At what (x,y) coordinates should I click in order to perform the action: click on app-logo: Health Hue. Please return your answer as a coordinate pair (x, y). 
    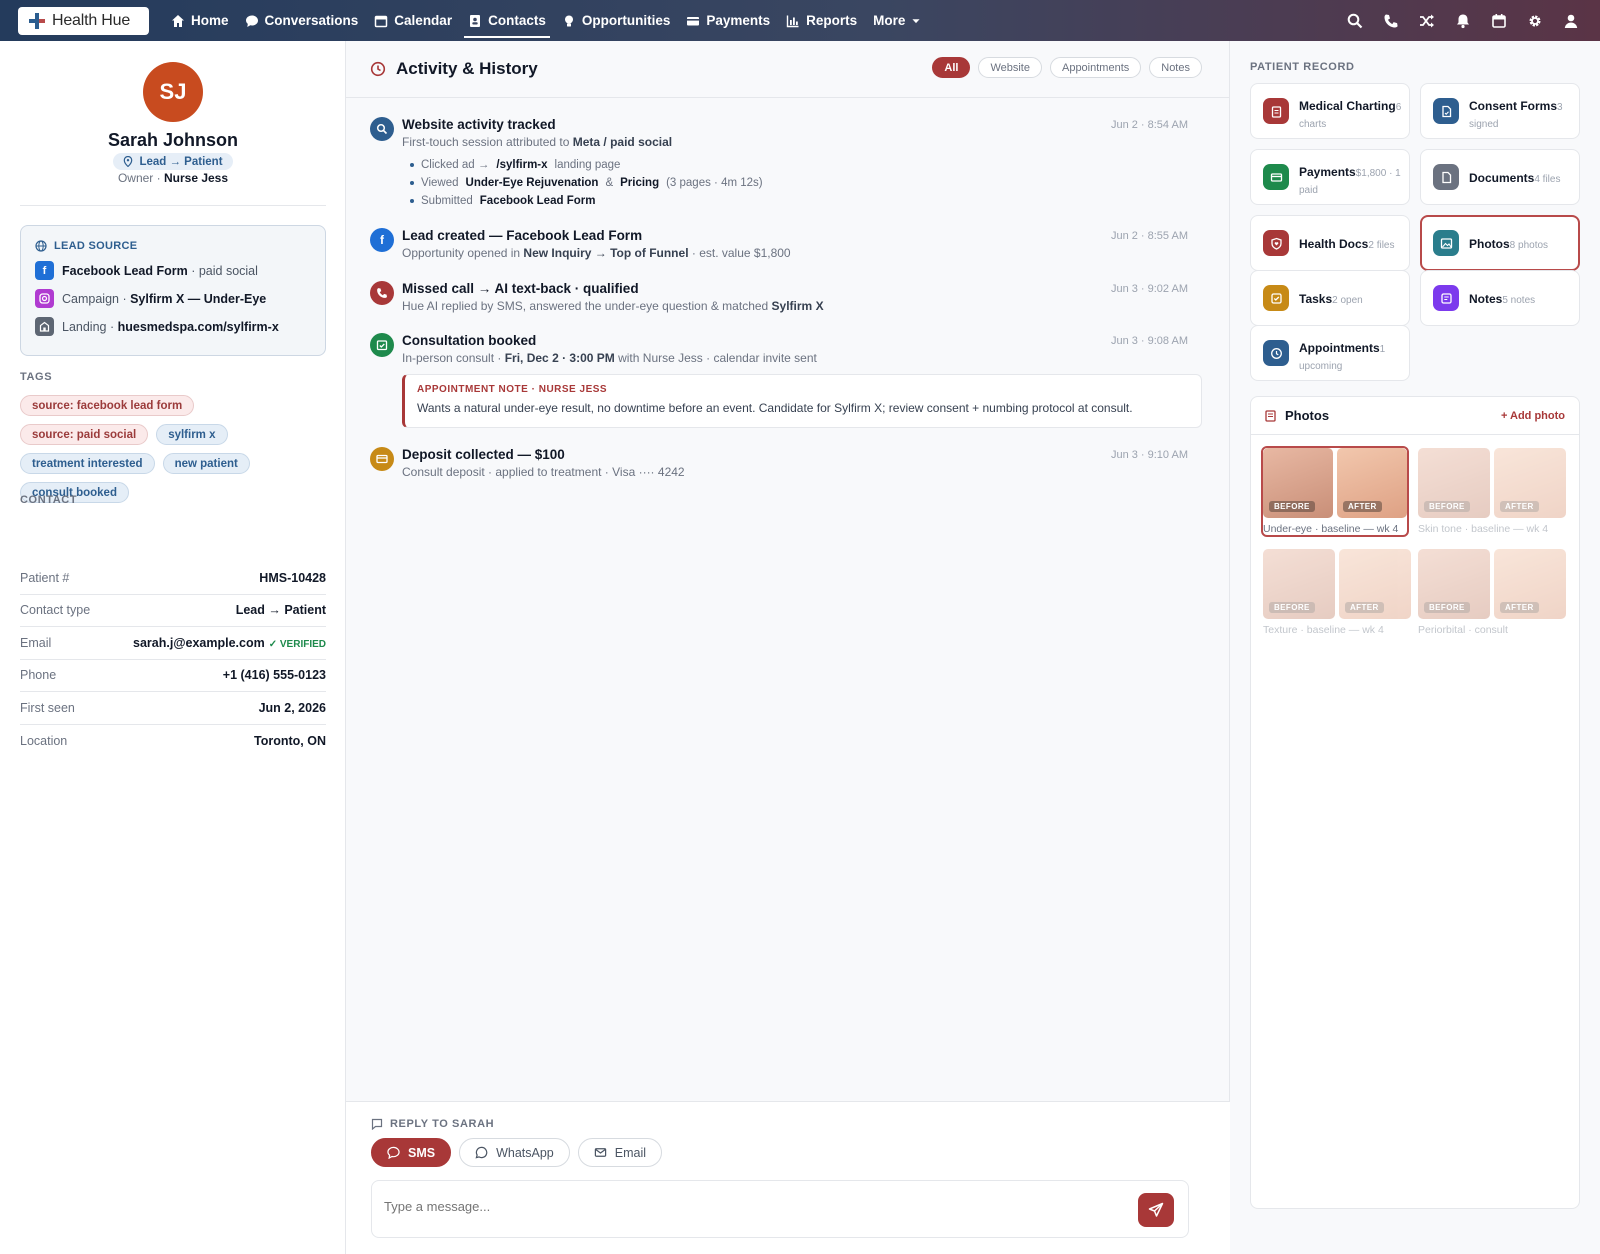
    Looking at the image, I should click on (83, 20).